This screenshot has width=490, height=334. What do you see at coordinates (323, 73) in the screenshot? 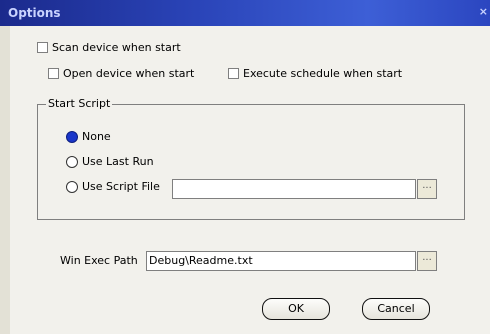
I see `checkbox-label: Execute schedule when start` at bounding box center [323, 73].